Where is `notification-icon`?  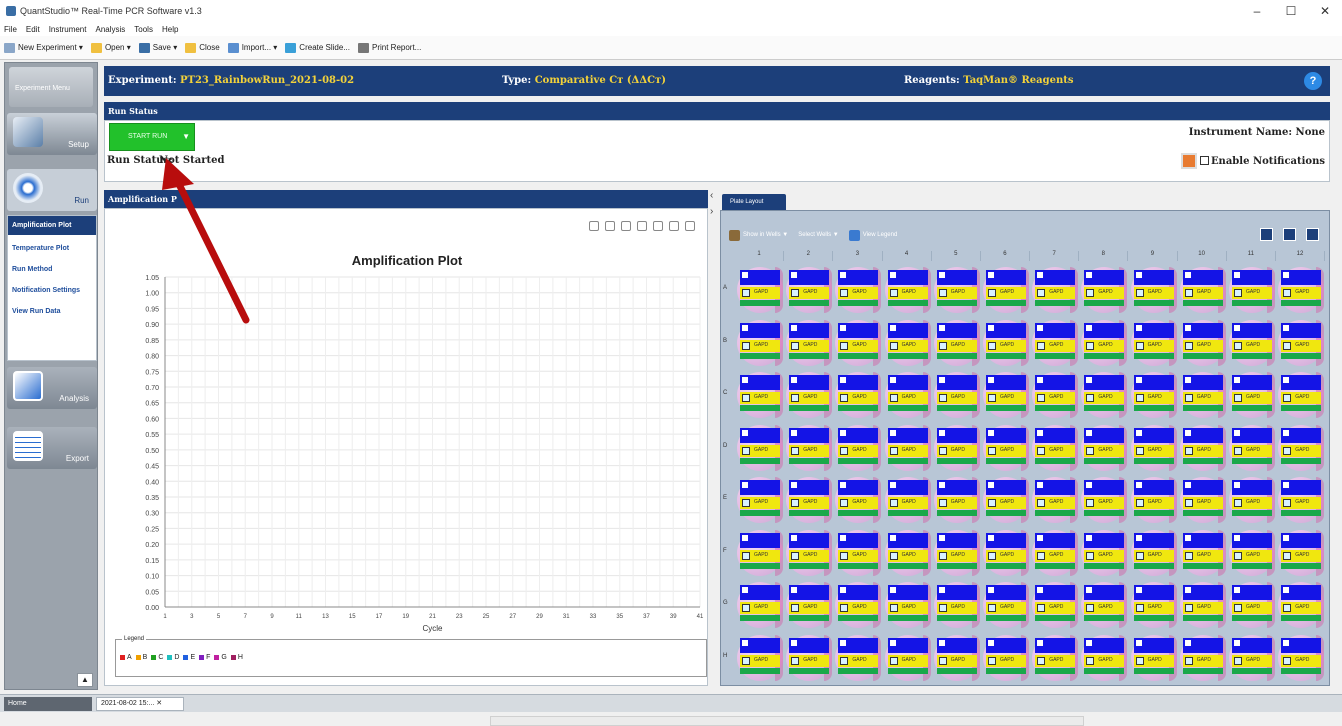
notification-icon is located at coordinates (1189, 161).